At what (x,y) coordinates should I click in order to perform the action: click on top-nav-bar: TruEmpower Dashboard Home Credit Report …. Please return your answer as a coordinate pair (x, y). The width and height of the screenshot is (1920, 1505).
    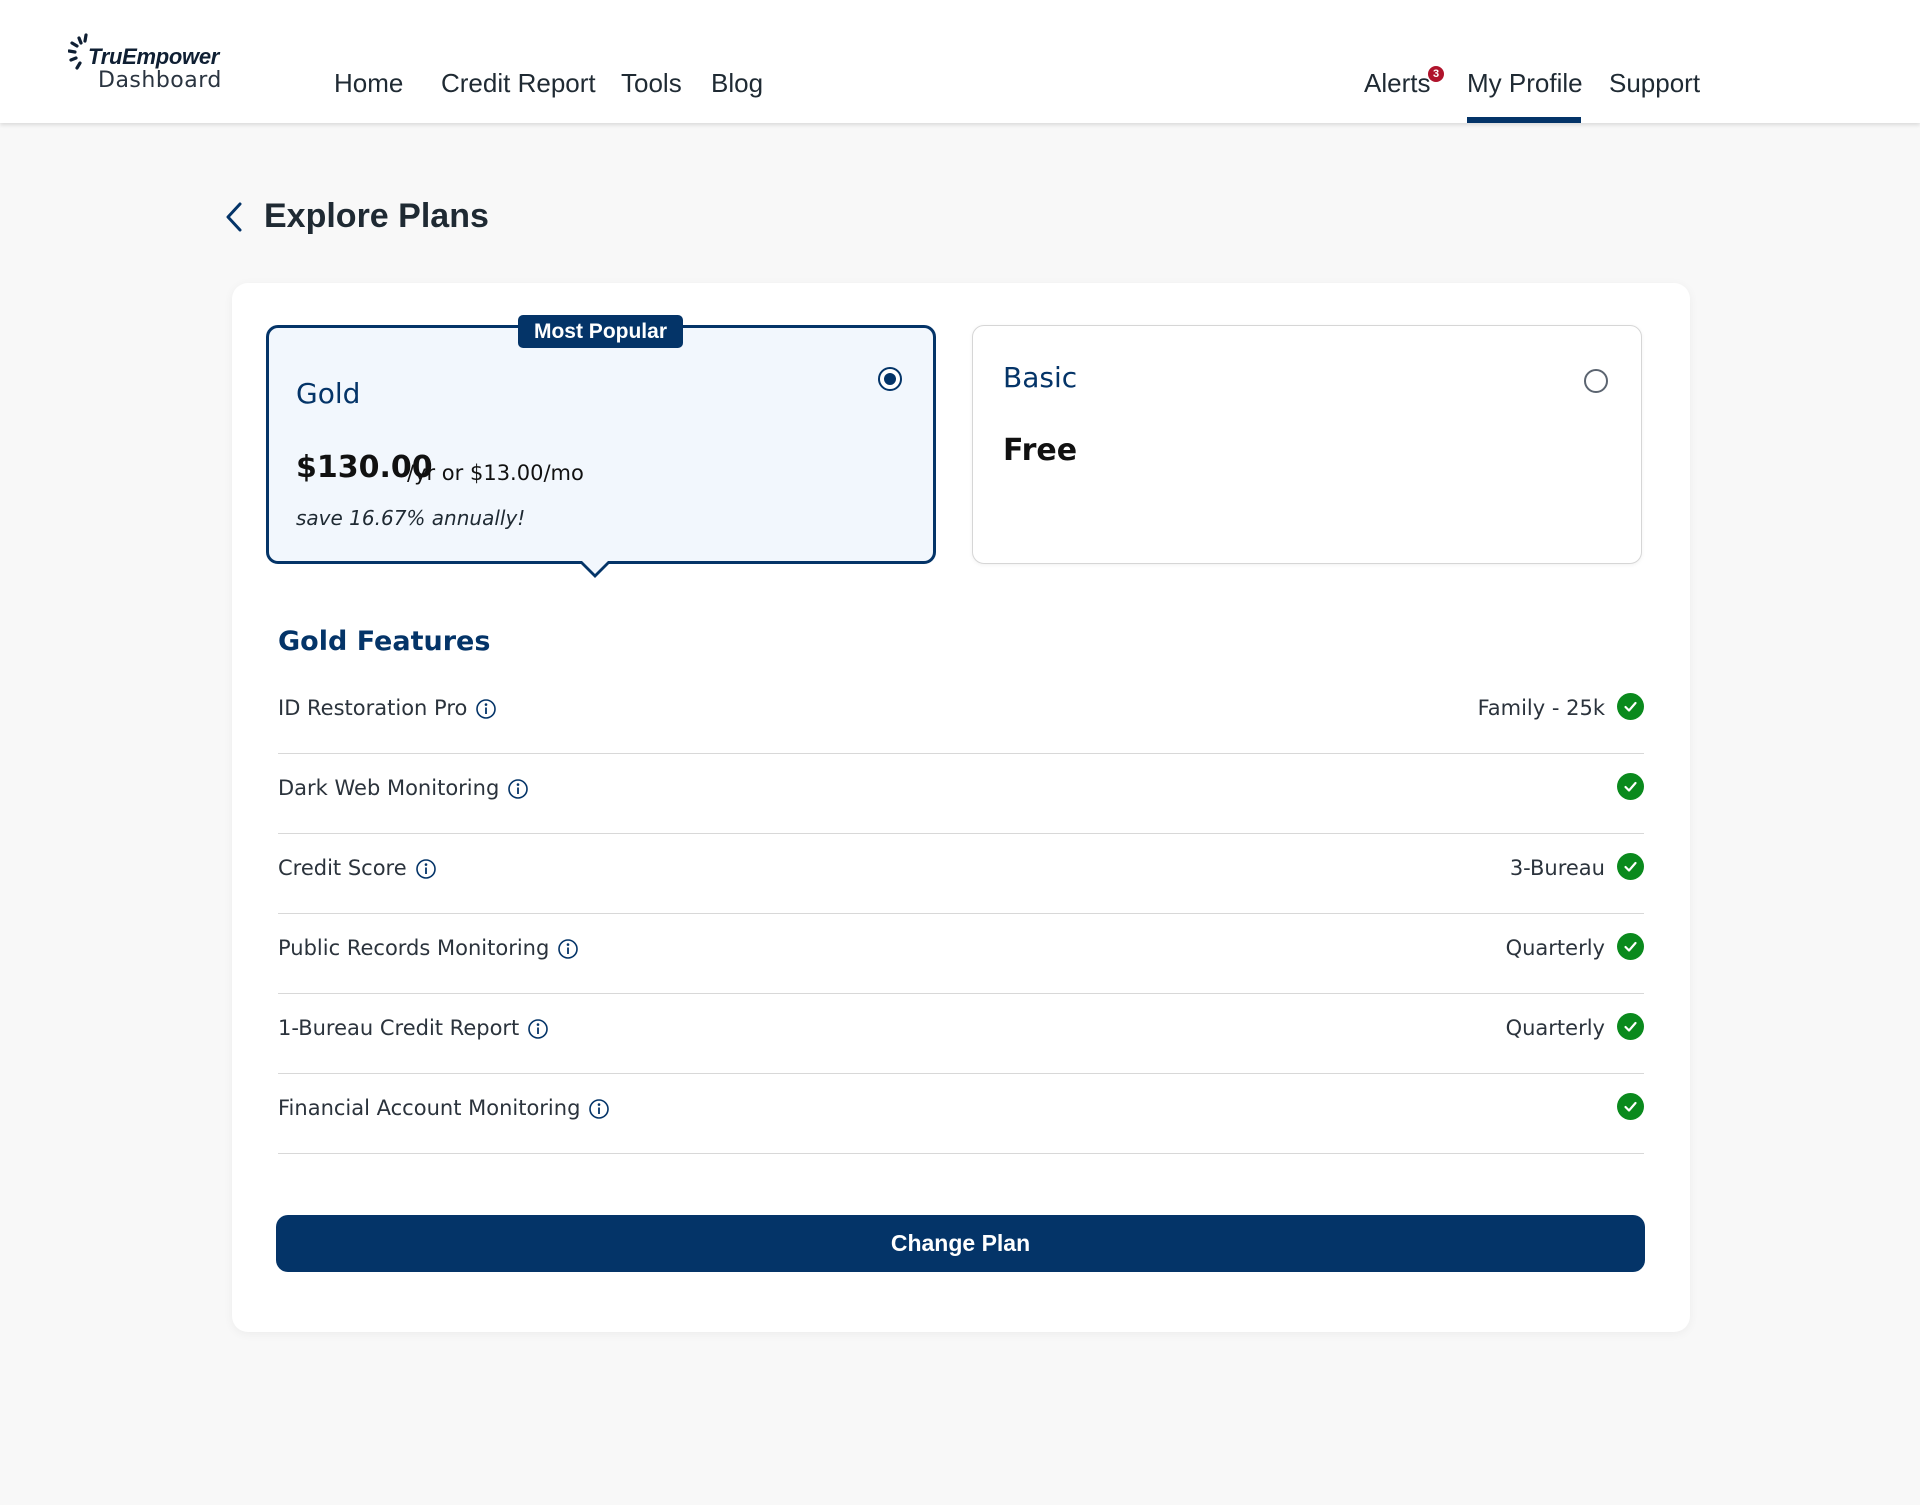
    Looking at the image, I should click on (960, 61).